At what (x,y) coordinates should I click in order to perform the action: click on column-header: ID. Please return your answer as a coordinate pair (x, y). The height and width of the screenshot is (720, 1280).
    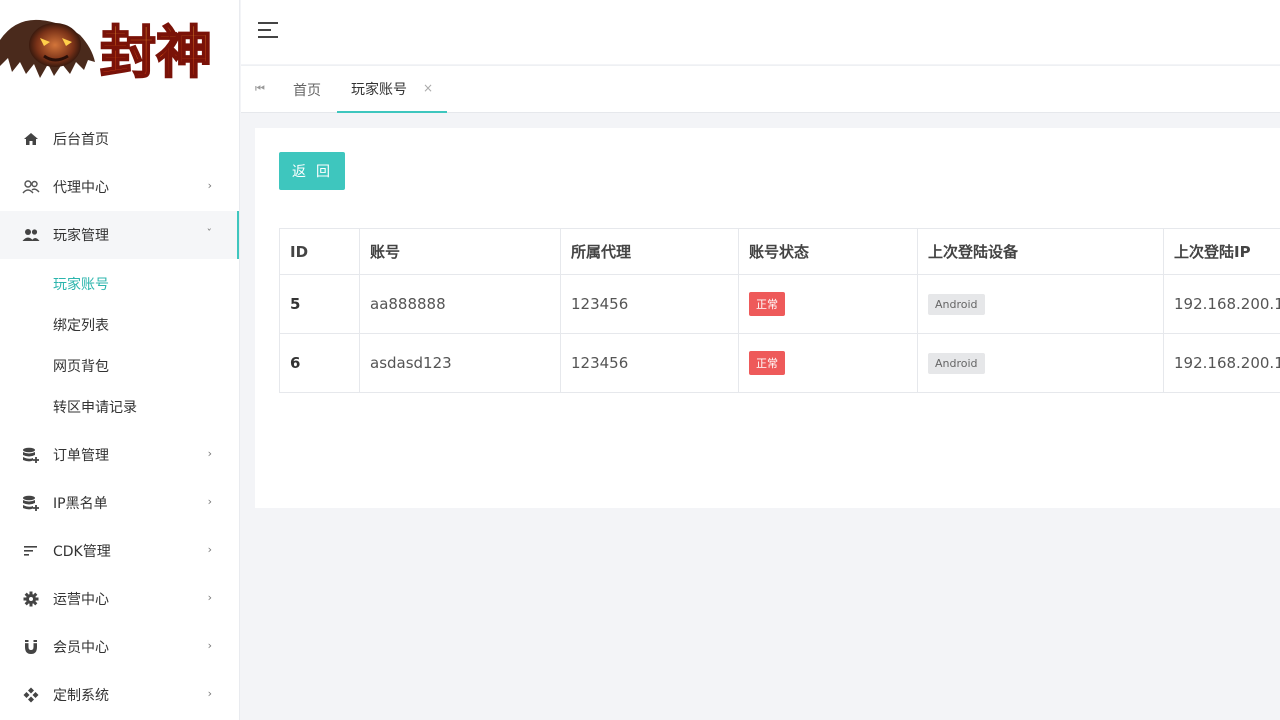
    Looking at the image, I should click on (319, 251).